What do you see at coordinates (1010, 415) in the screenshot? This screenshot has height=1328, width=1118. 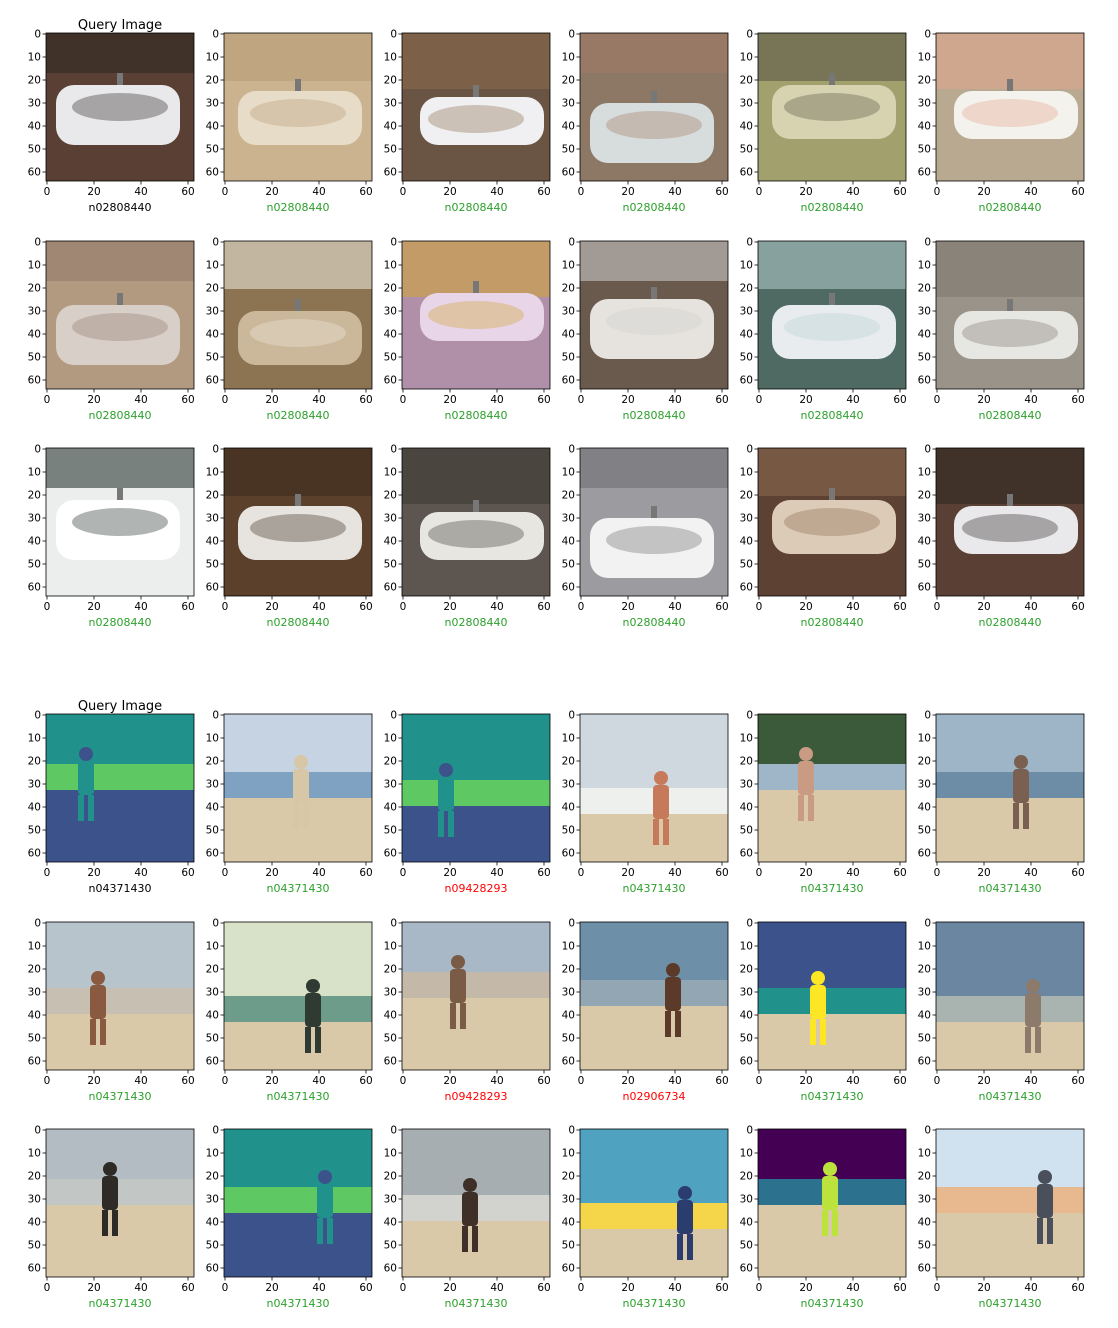 I see `result-class-label: n02808440` at bounding box center [1010, 415].